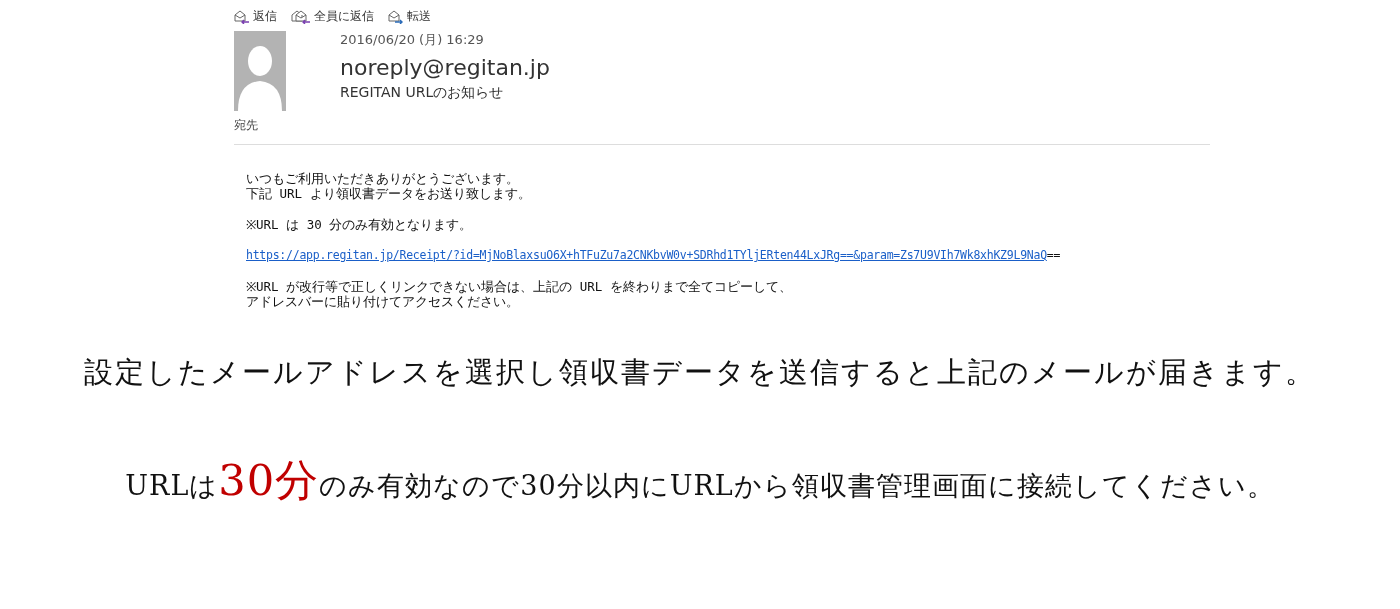 Image resolution: width=1400 pixels, height=609 pixels. What do you see at coordinates (301, 16) in the screenshot?
I see `reply-all-icon` at bounding box center [301, 16].